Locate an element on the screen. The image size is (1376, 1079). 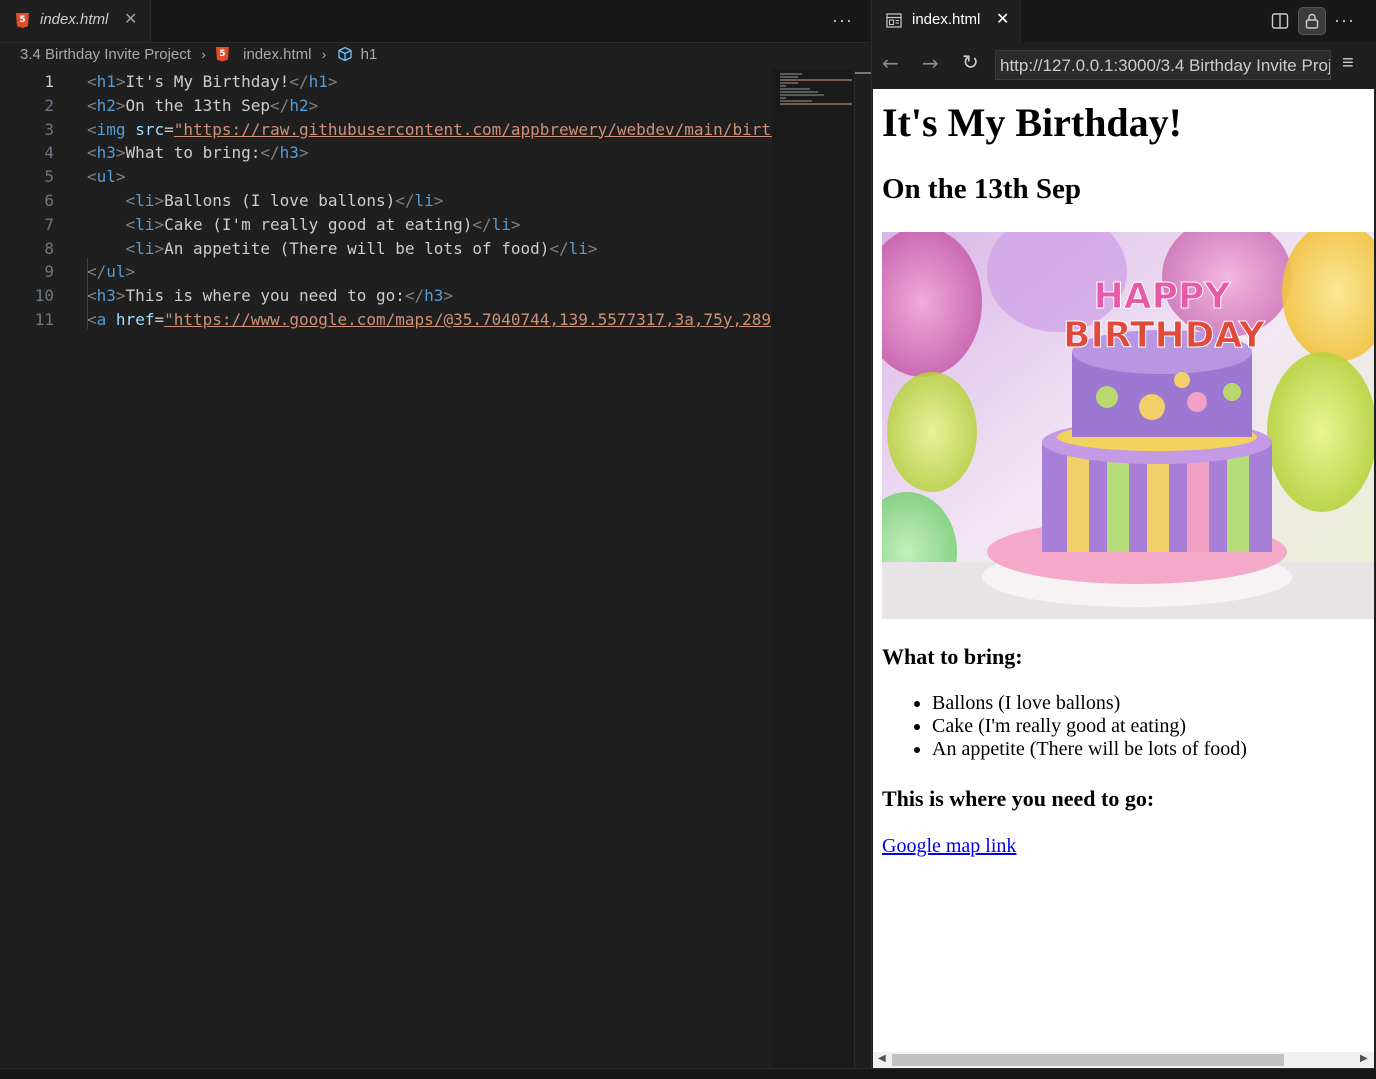
breadcrumb-folder: 3.4 Birthday Invite Project is located at coordinates (105, 54).